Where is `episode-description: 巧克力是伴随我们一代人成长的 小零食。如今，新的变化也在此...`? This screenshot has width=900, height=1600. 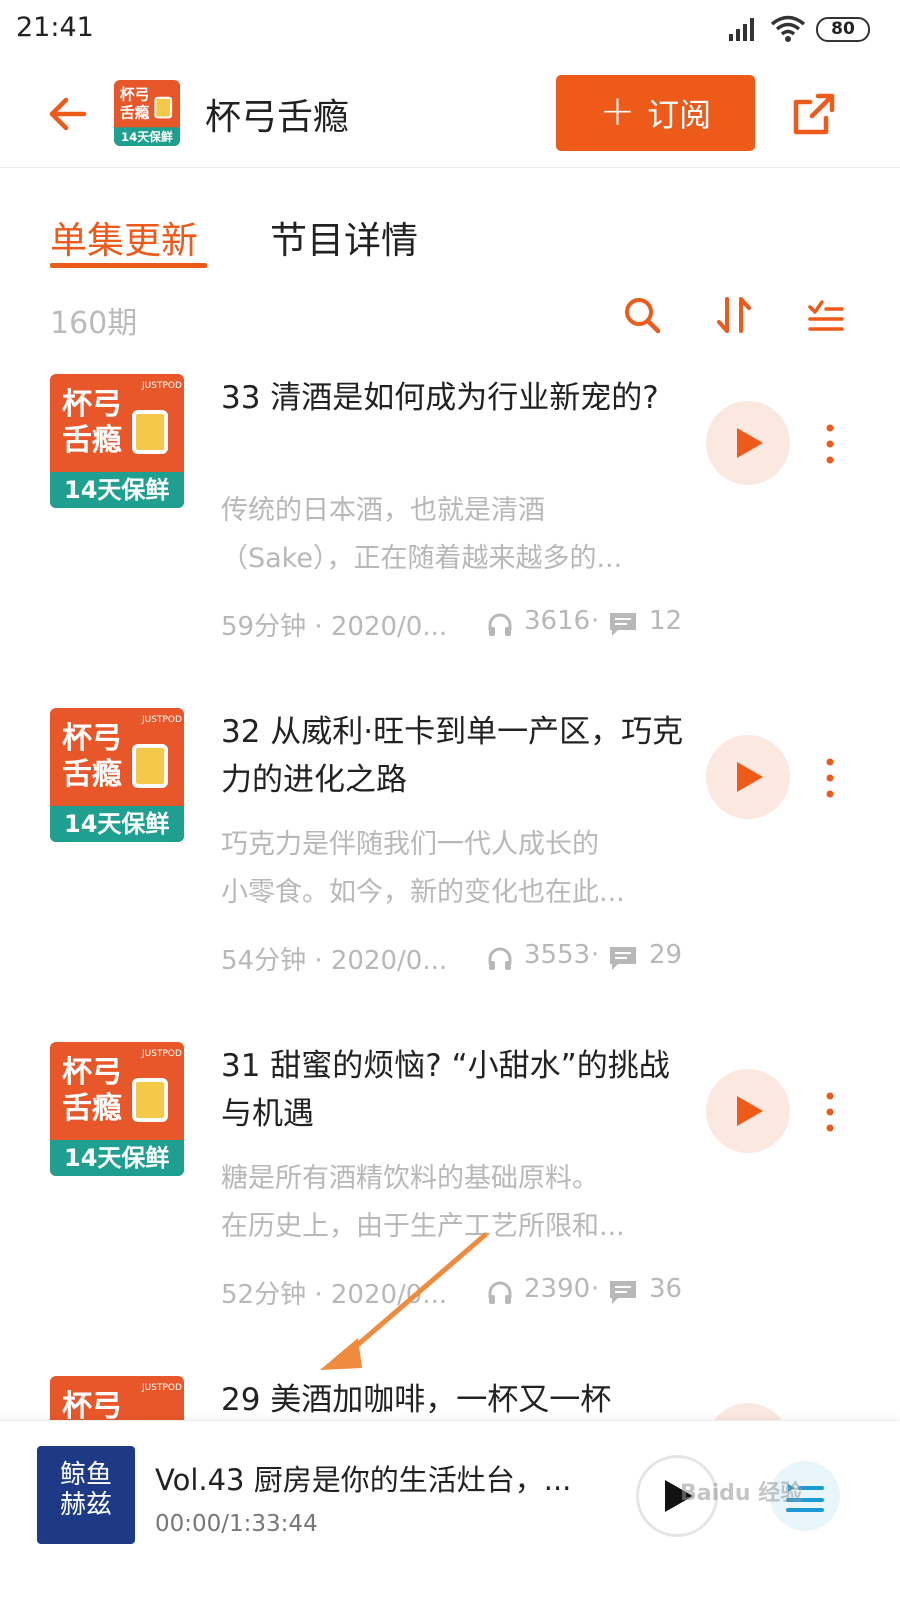
episode-description: 巧克力是伴随我们一代人成长的 小零食。如今，新的变化也在此... is located at coordinates (451, 869).